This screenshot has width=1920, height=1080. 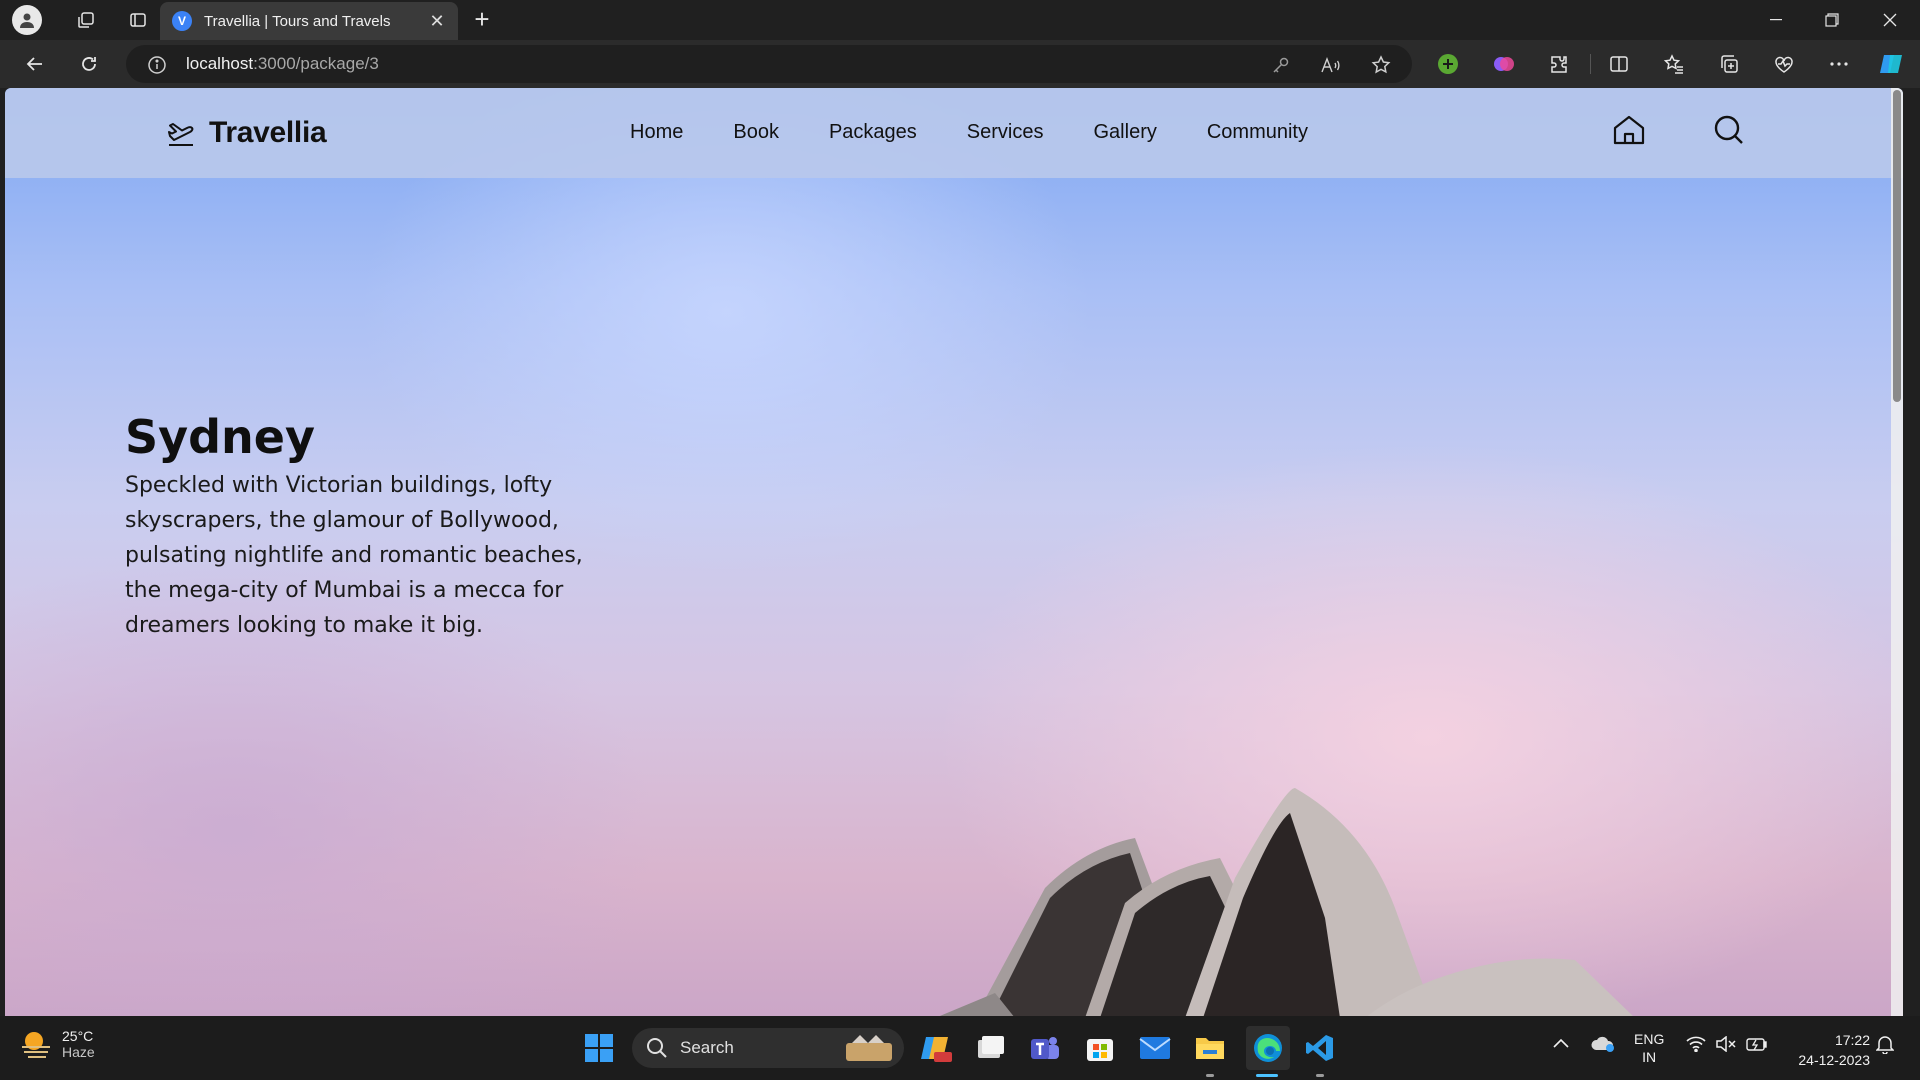 What do you see at coordinates (1100, 1048) in the screenshot?
I see `microsoft-store-icon` at bounding box center [1100, 1048].